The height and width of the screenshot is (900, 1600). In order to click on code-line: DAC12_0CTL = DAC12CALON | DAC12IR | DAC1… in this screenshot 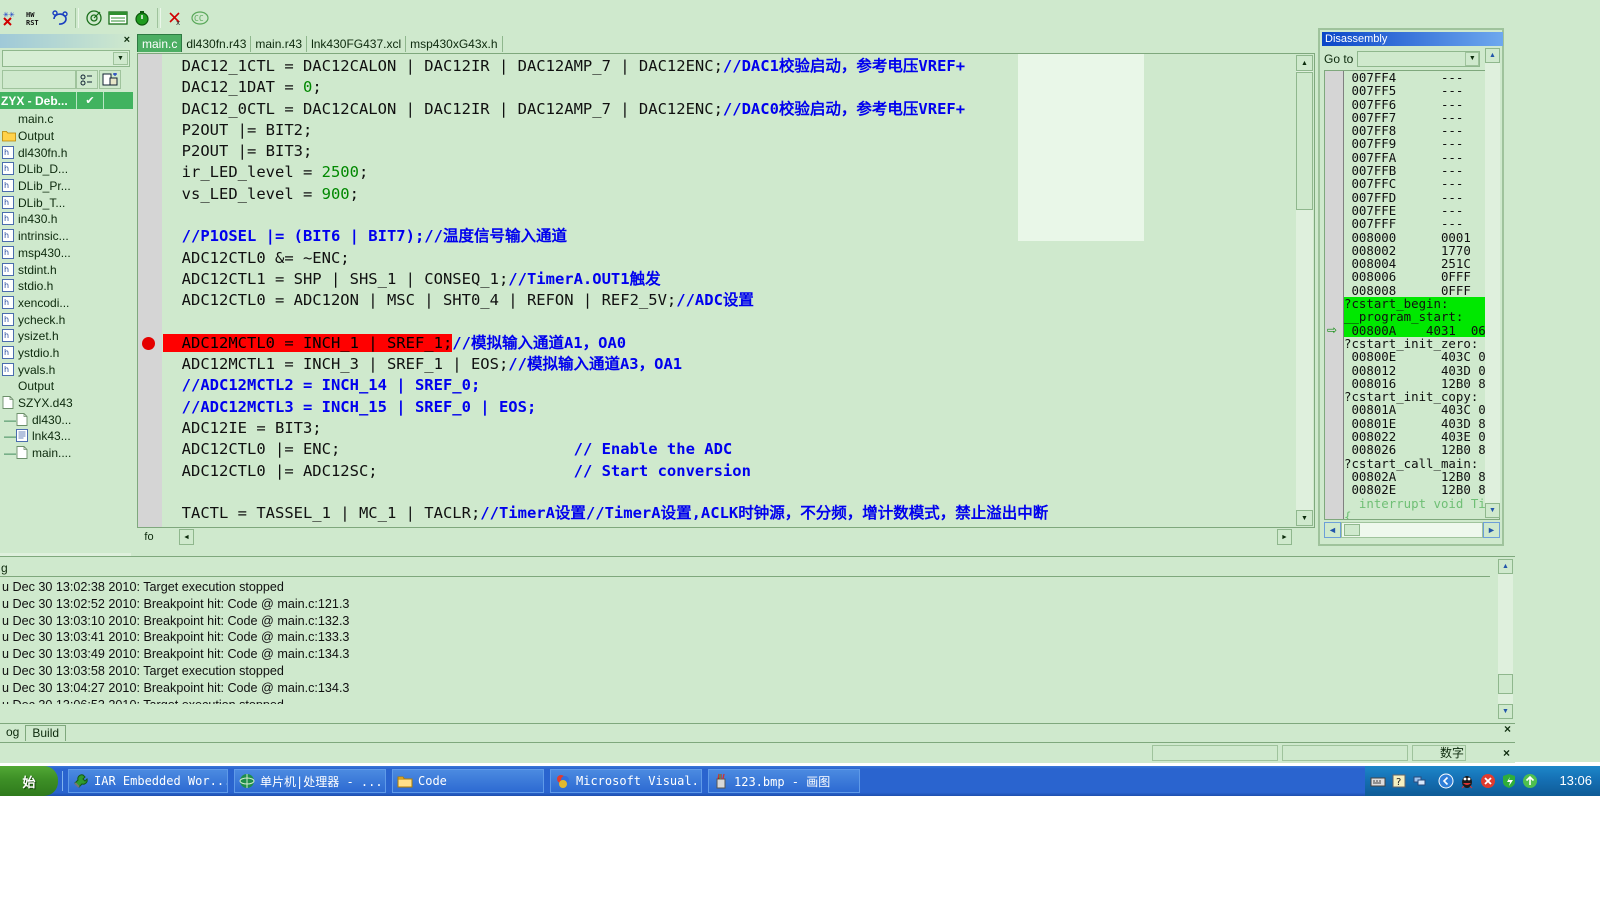, I will do `click(728, 109)`.